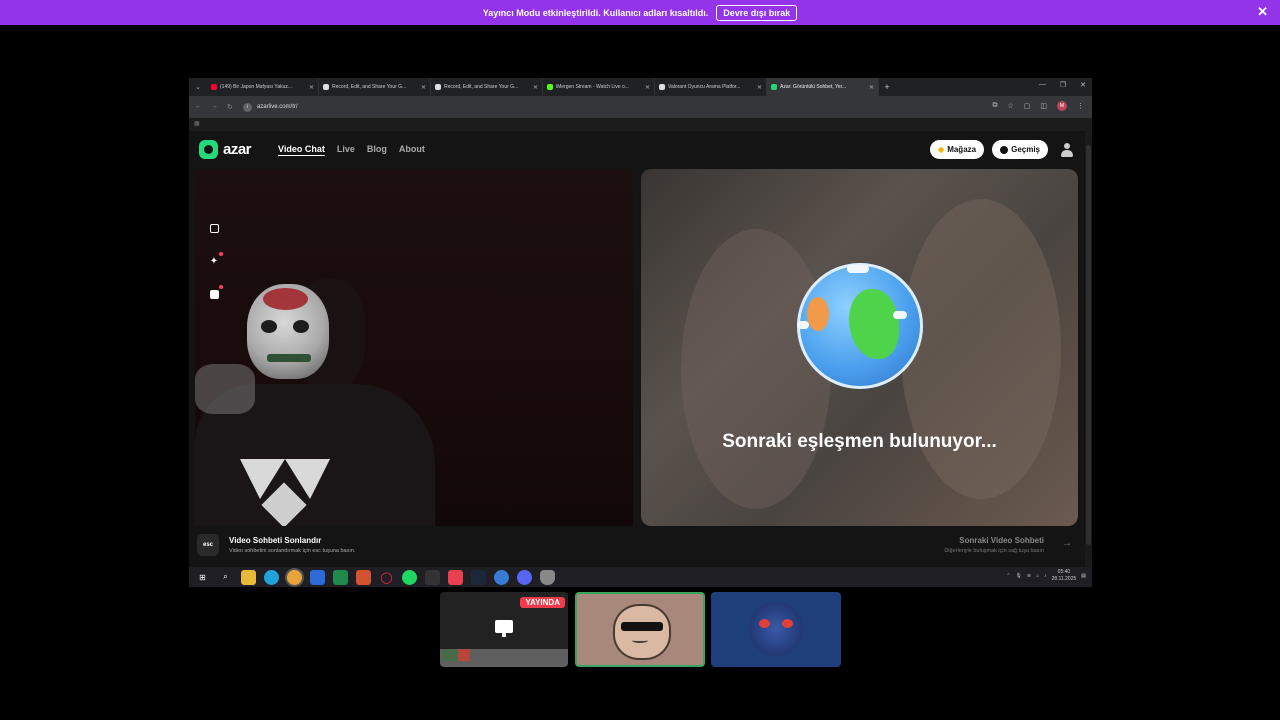  What do you see at coordinates (1001, 540) in the screenshot?
I see `next-chat-title: Sonraki Video Sohbeti` at bounding box center [1001, 540].